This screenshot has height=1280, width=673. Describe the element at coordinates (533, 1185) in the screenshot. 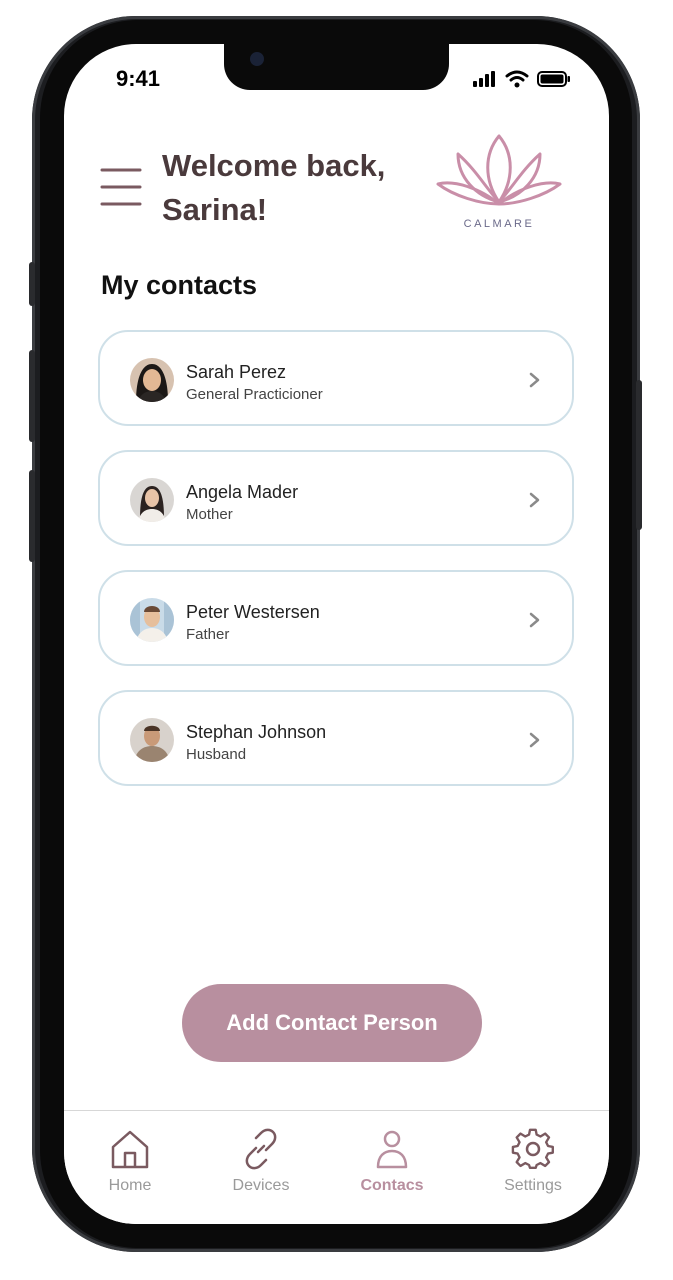

I see `tab-label: Settings` at that location.